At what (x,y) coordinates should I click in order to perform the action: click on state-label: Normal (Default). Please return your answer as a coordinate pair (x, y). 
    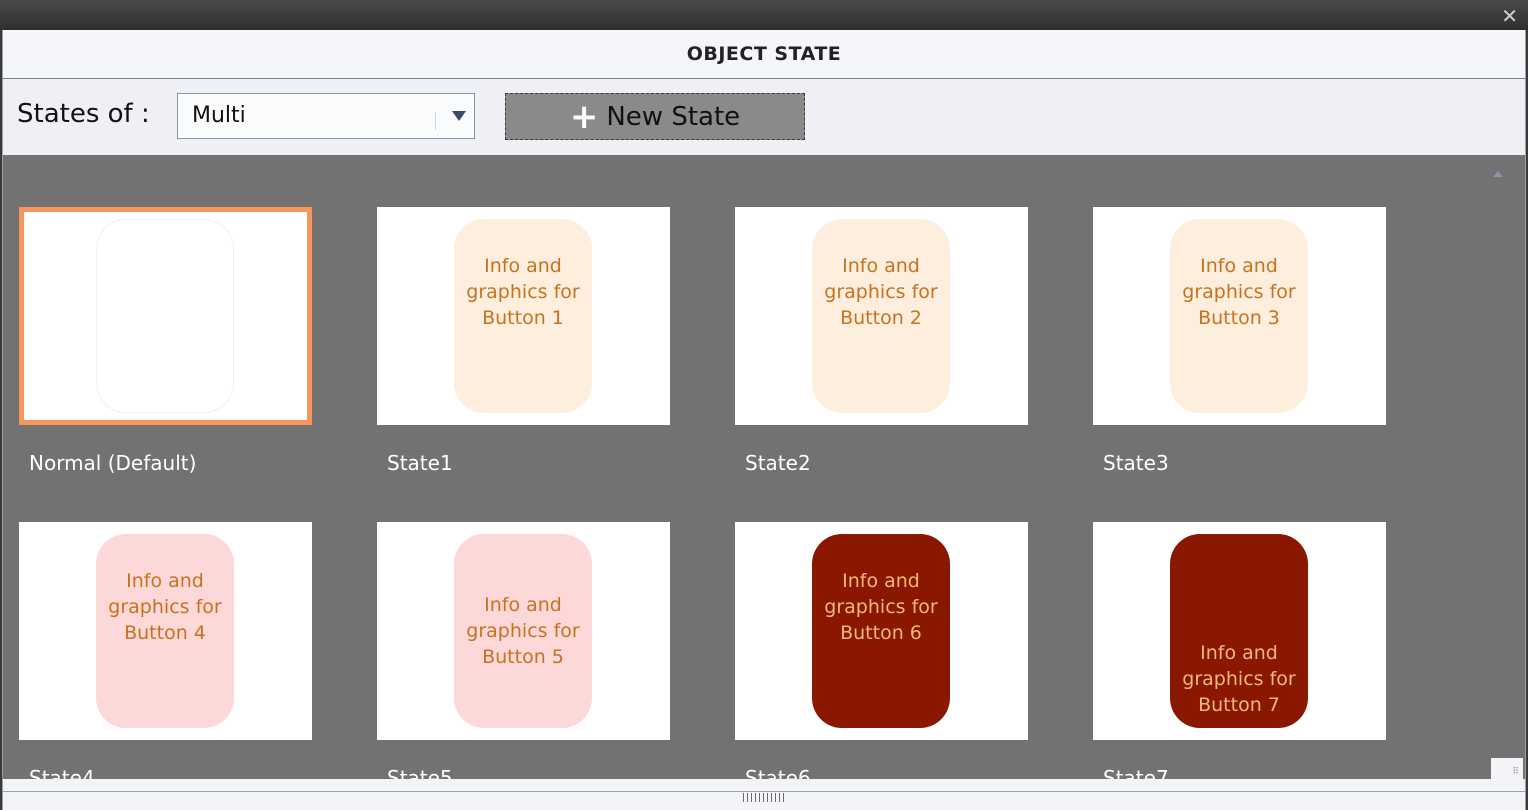
    Looking at the image, I should click on (113, 463).